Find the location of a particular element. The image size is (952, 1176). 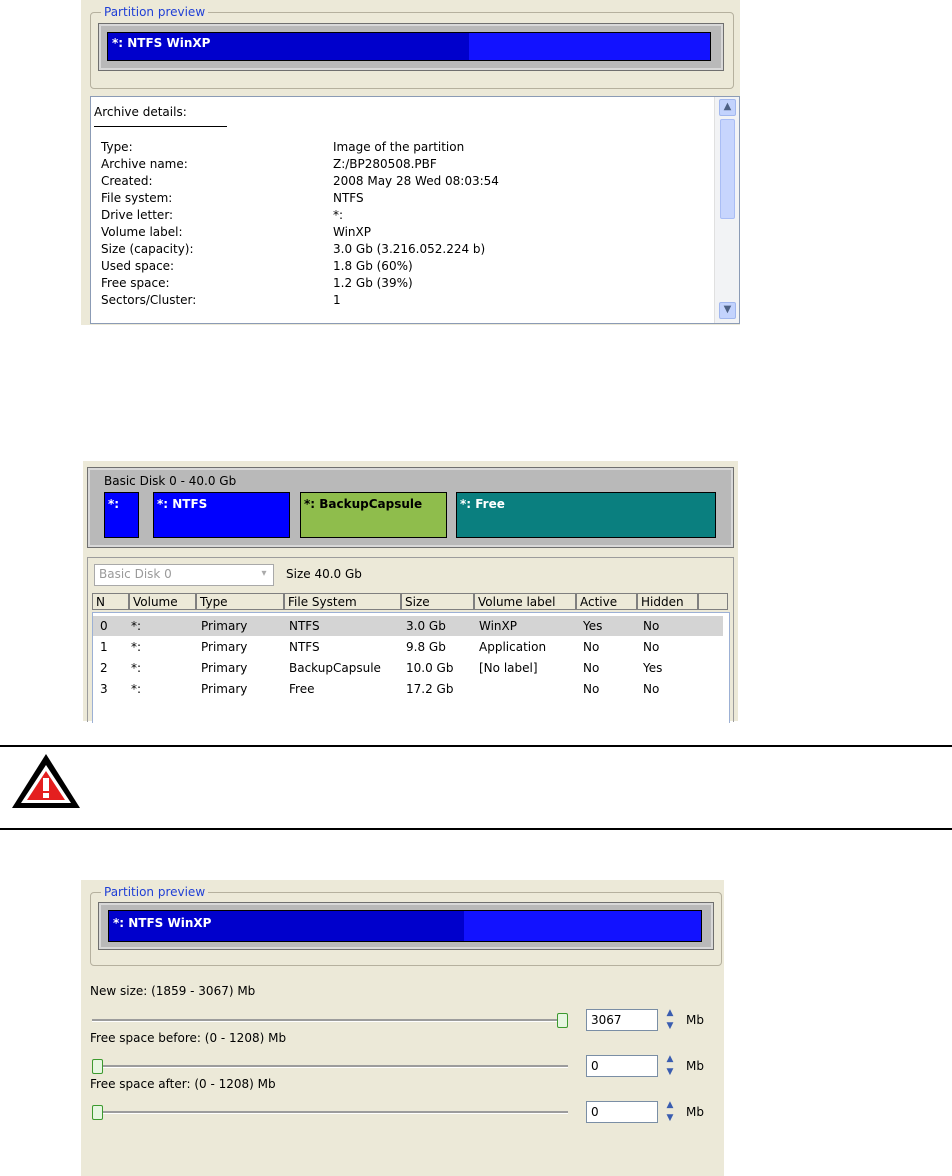

partition-bar-frame: *: NTFS WinXP is located at coordinates (411, 47).